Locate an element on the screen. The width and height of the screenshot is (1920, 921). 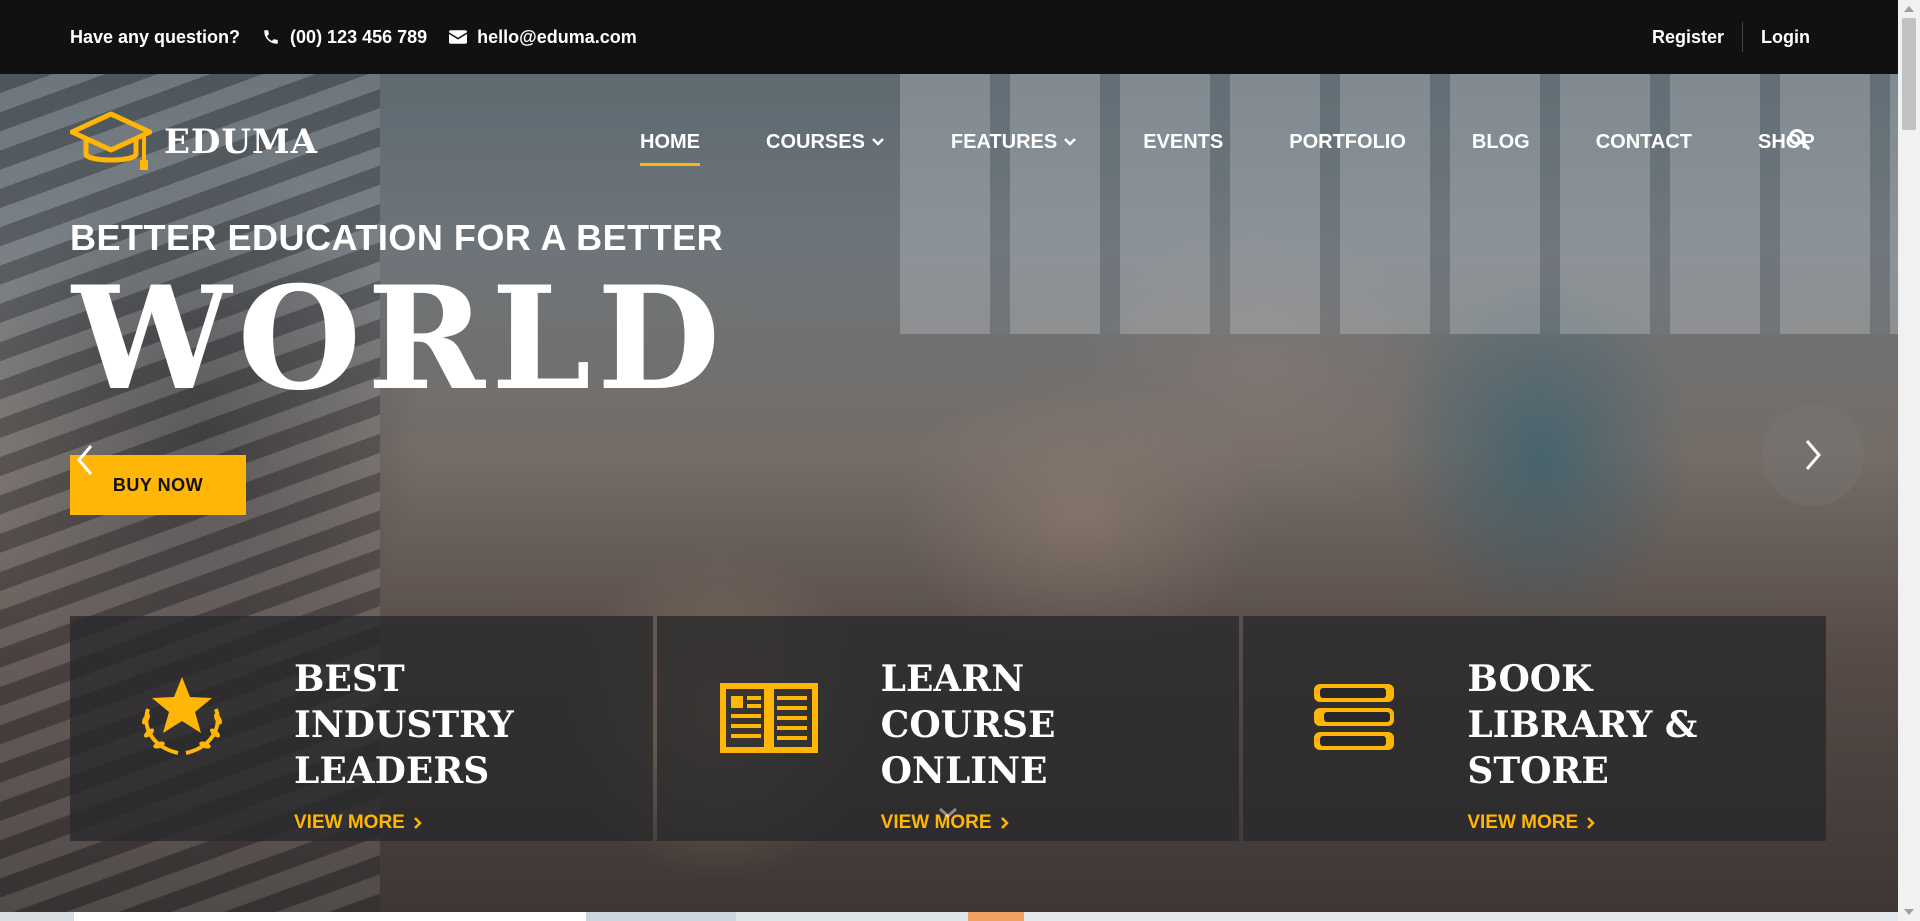
topbar-account: Register Login is located at coordinates (1731, 37).